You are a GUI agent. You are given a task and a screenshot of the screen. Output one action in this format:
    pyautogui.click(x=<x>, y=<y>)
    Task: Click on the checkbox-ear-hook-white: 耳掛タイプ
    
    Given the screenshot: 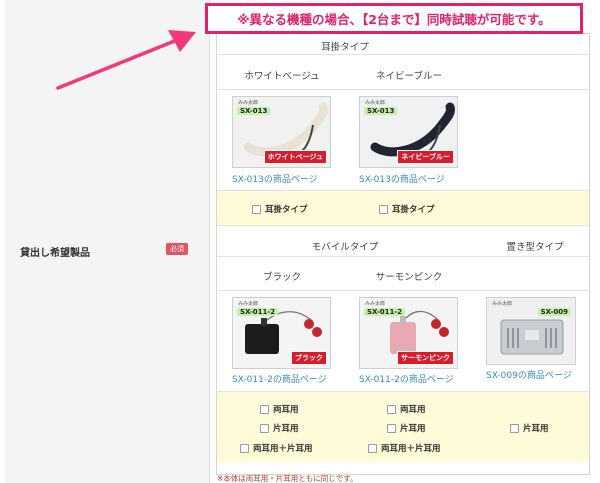 What is the action you would take?
    pyautogui.click(x=280, y=209)
    